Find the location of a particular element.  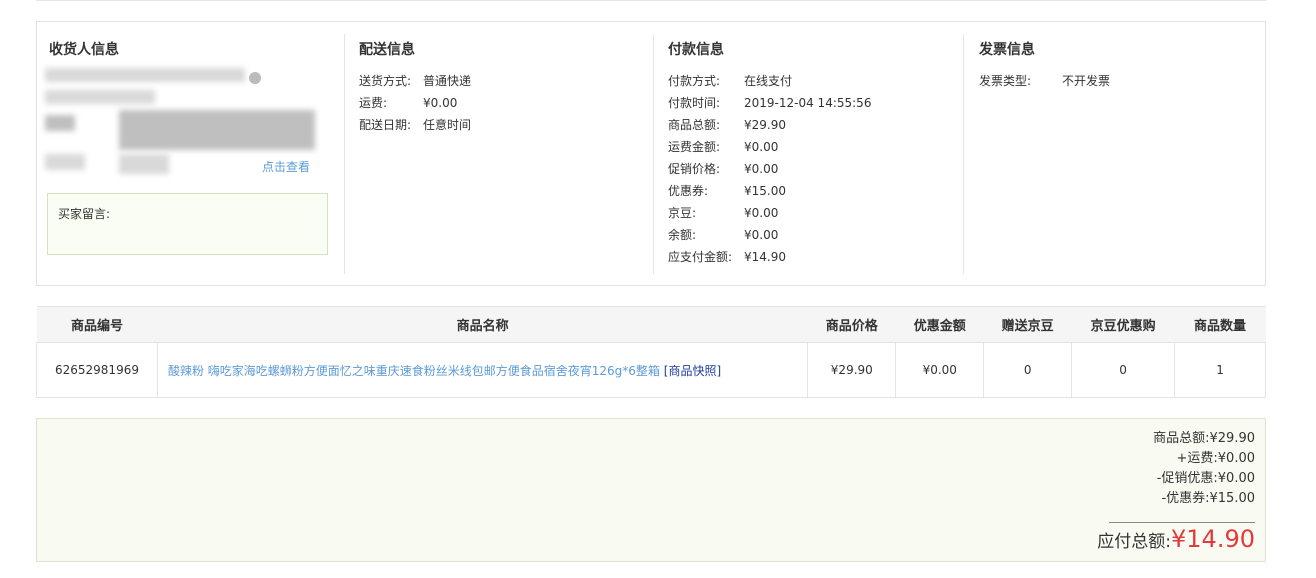

receiver-title: 收货人信息 is located at coordinates (84, 50).